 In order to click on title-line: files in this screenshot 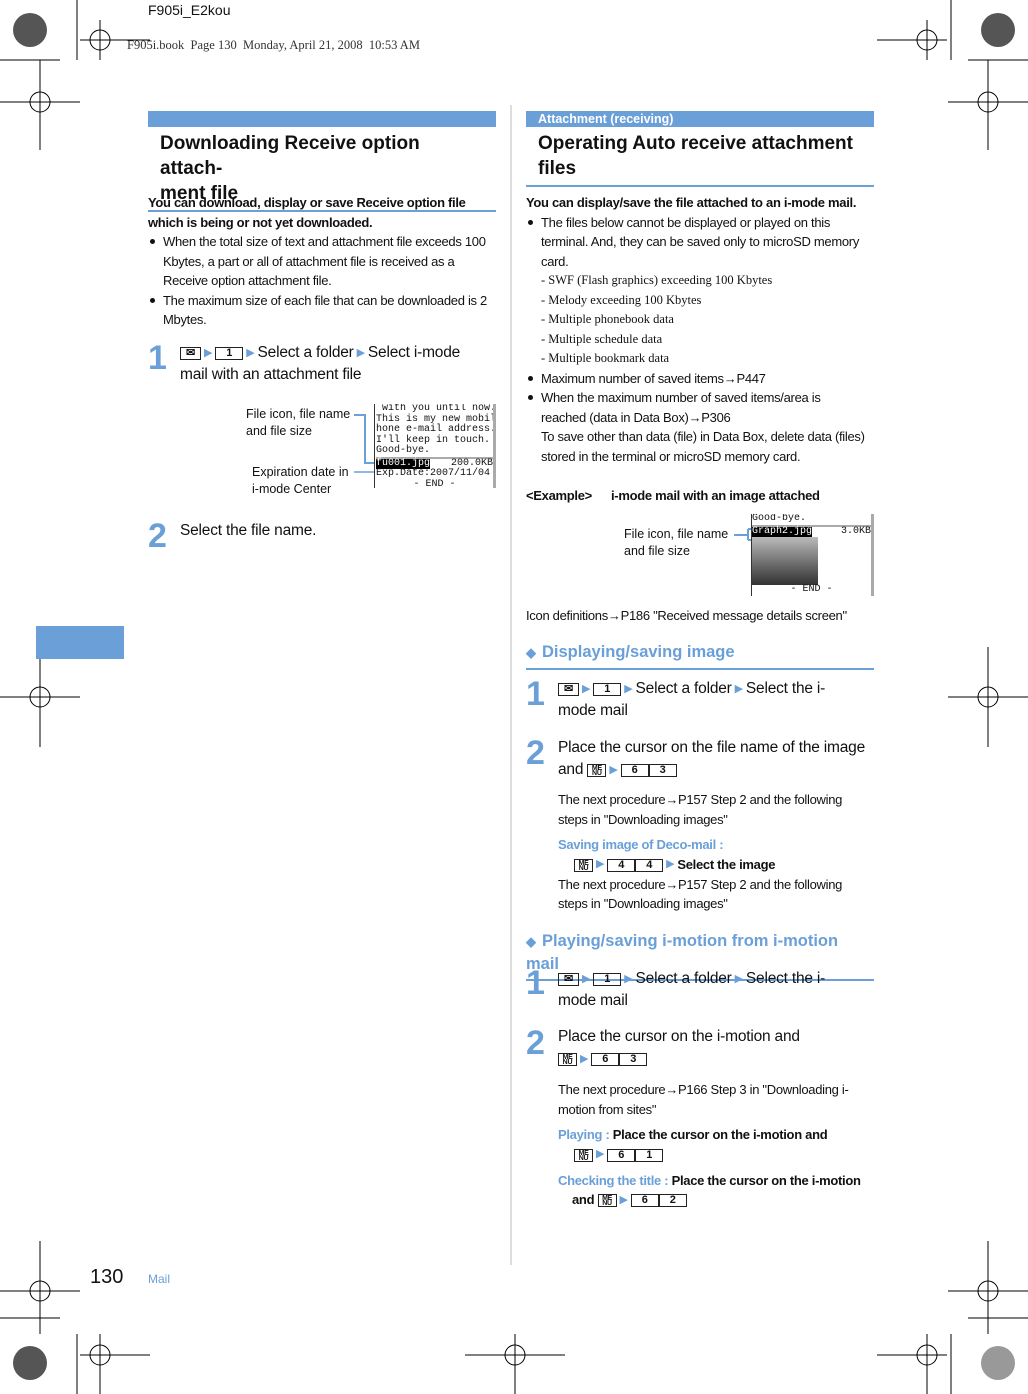, I will do `click(557, 168)`.